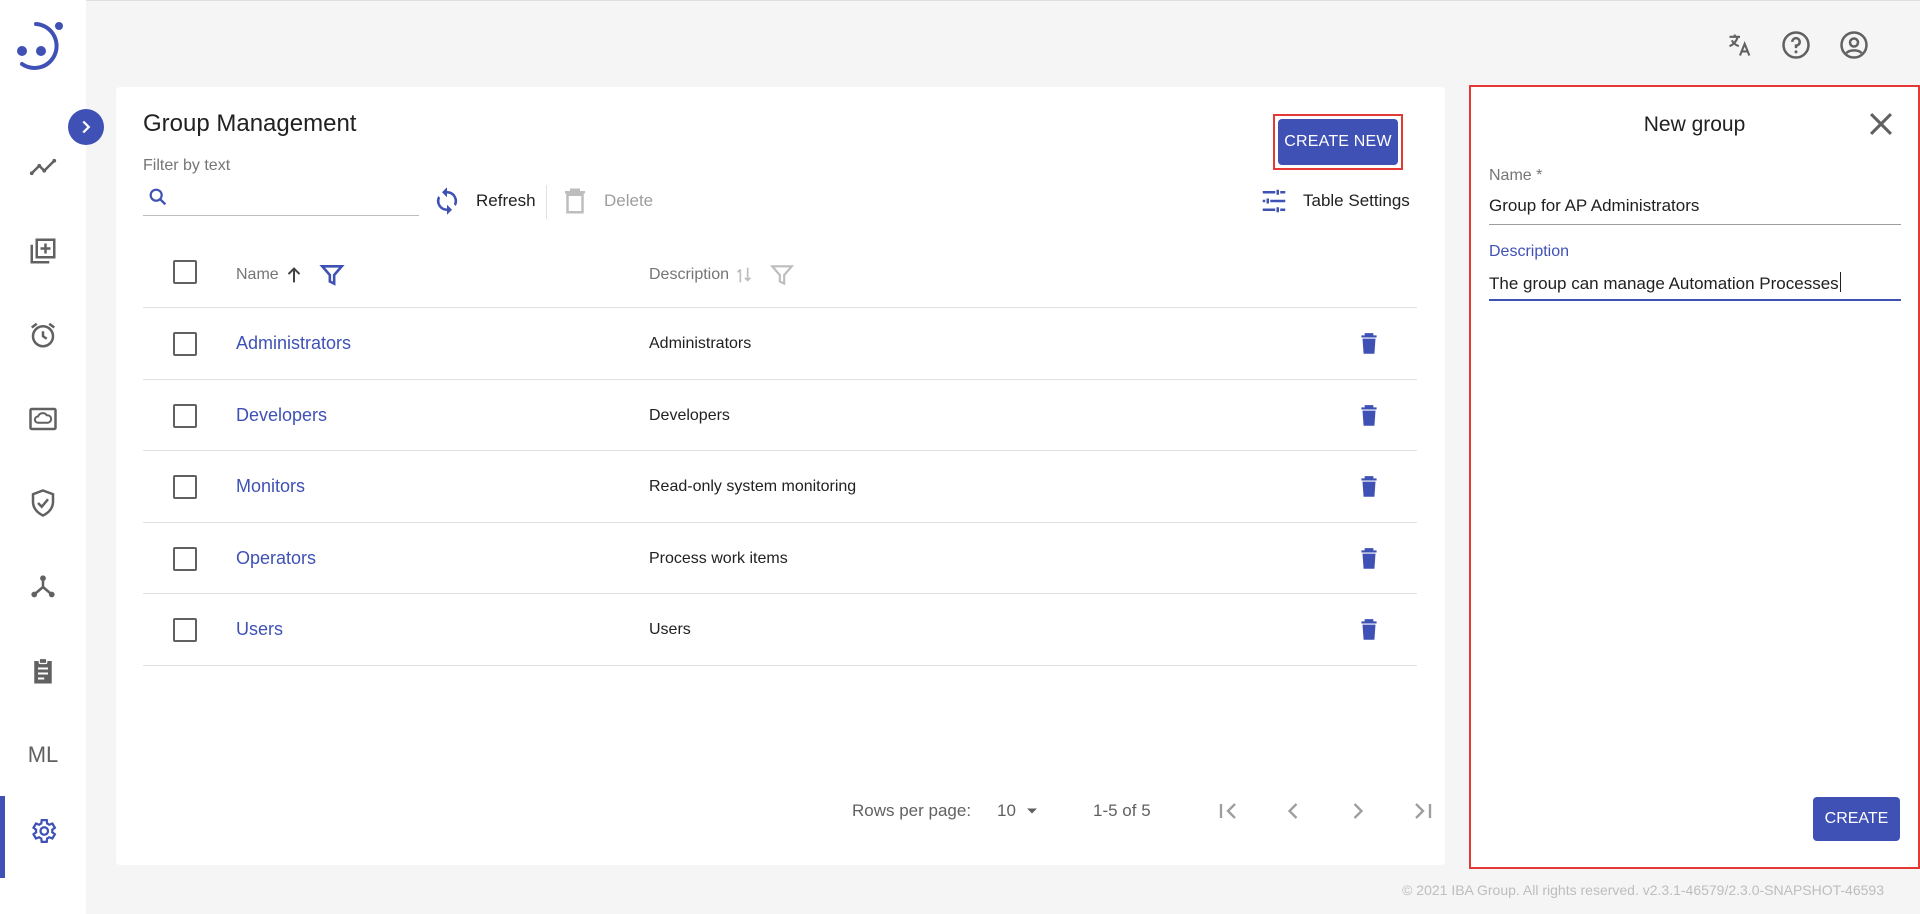 This screenshot has width=1920, height=914. What do you see at coordinates (250, 123) in the screenshot?
I see `page-title: Group Management` at bounding box center [250, 123].